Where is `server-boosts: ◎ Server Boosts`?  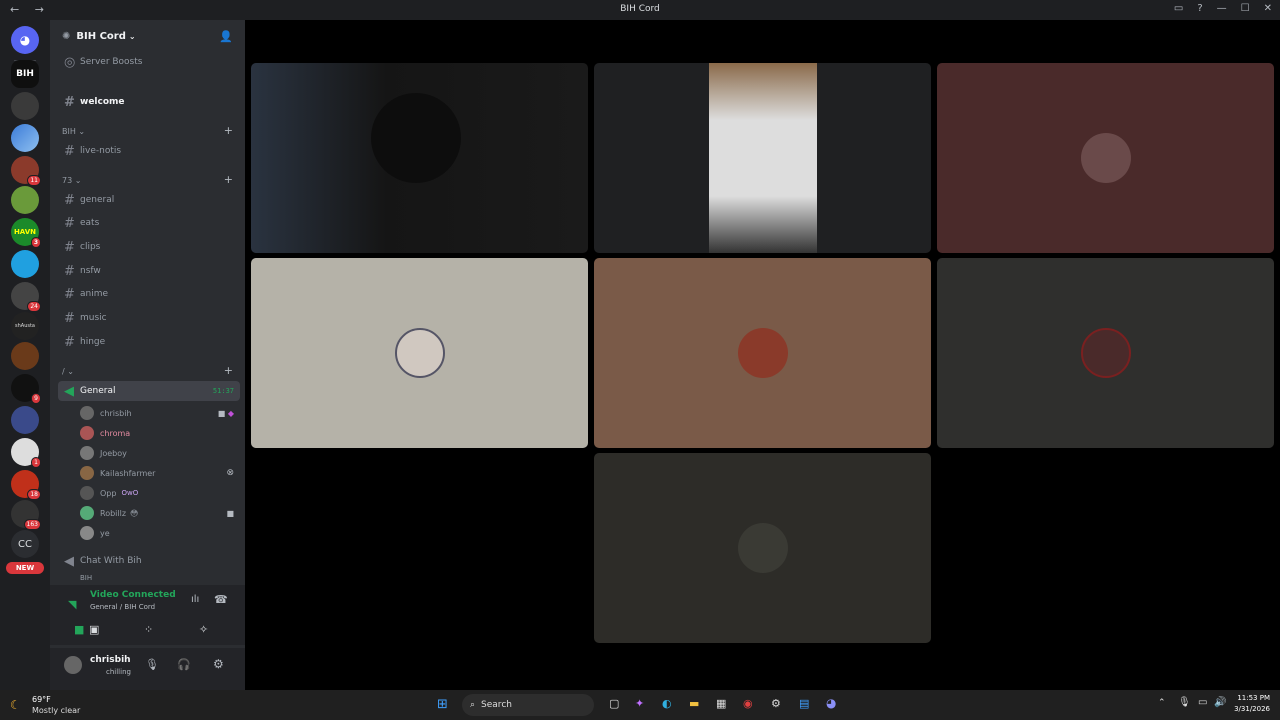 server-boosts: ◎ Server Boosts is located at coordinates (149, 62).